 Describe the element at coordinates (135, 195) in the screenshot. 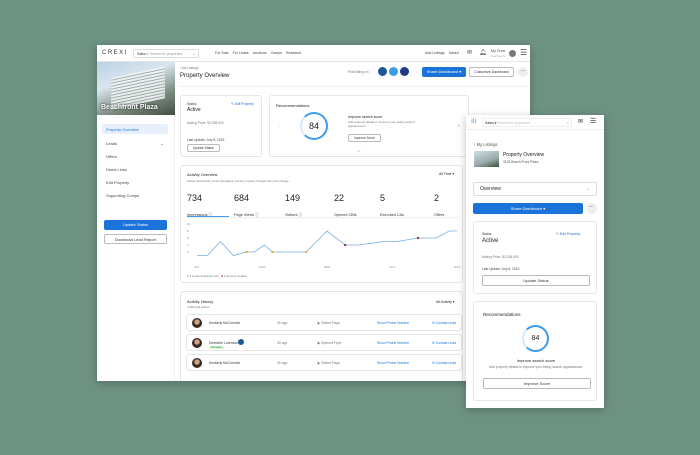

I see `sidebar-item-supporting-comps: Supporting Comps` at that location.